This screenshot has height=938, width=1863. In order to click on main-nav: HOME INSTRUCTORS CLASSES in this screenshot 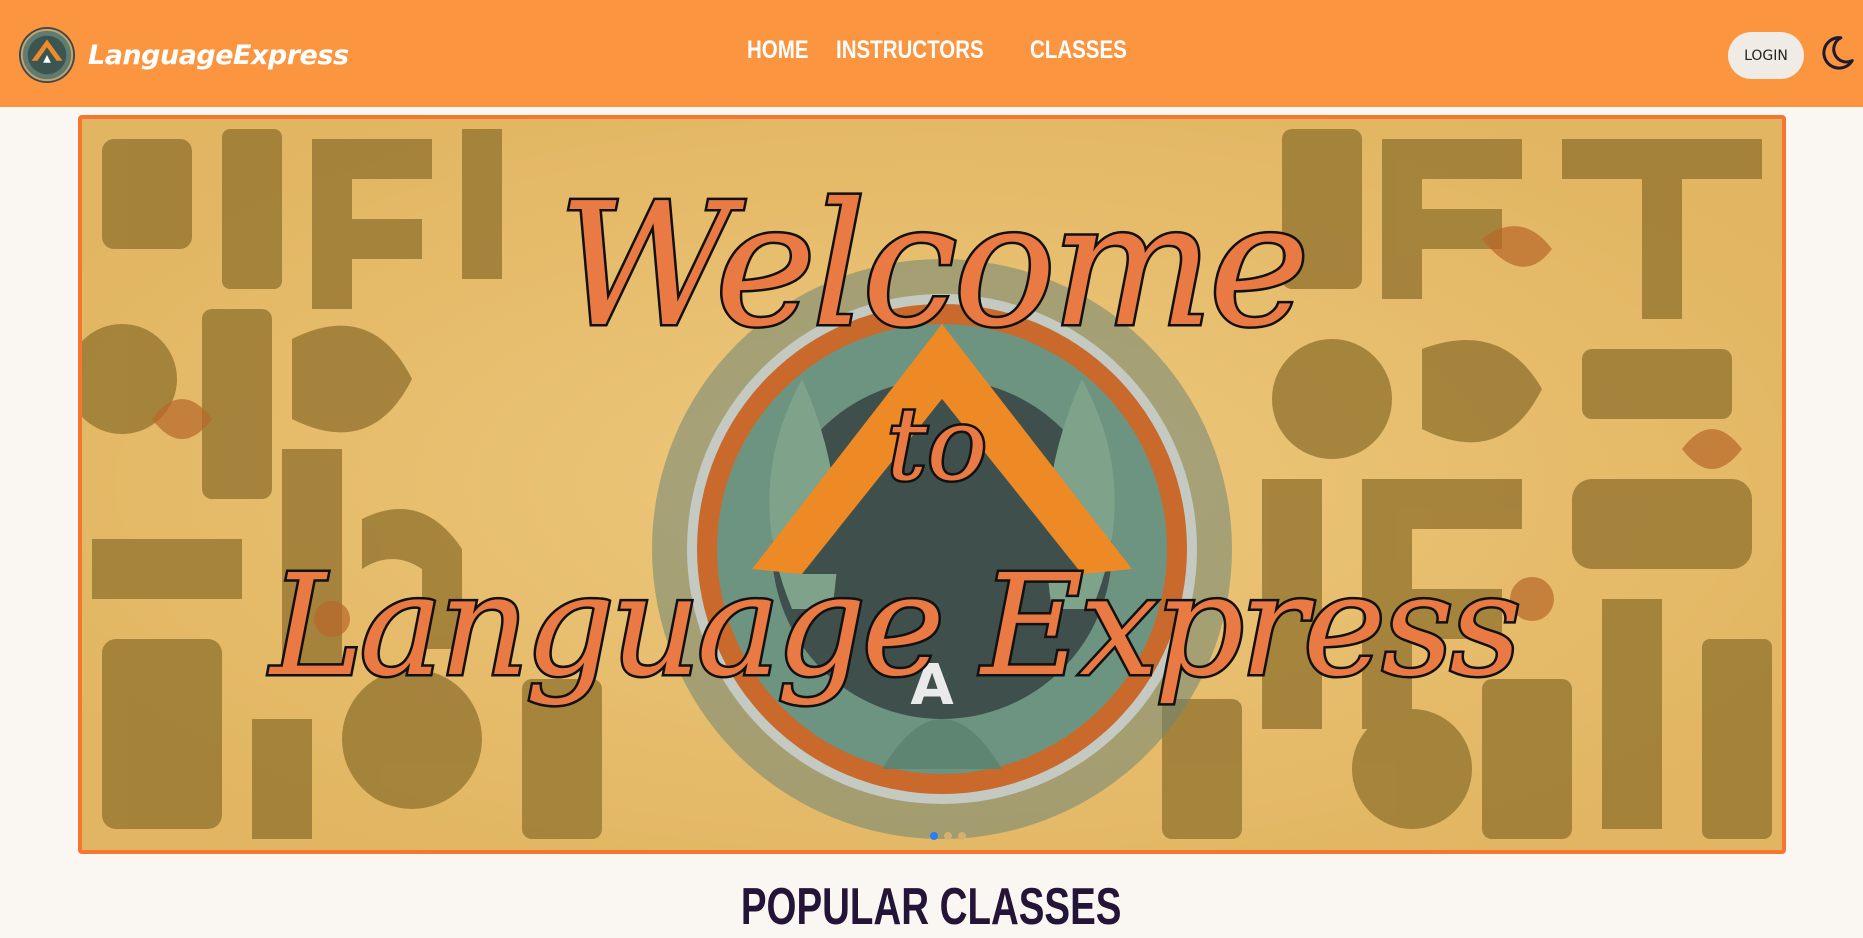, I will do `click(938, 50)`.